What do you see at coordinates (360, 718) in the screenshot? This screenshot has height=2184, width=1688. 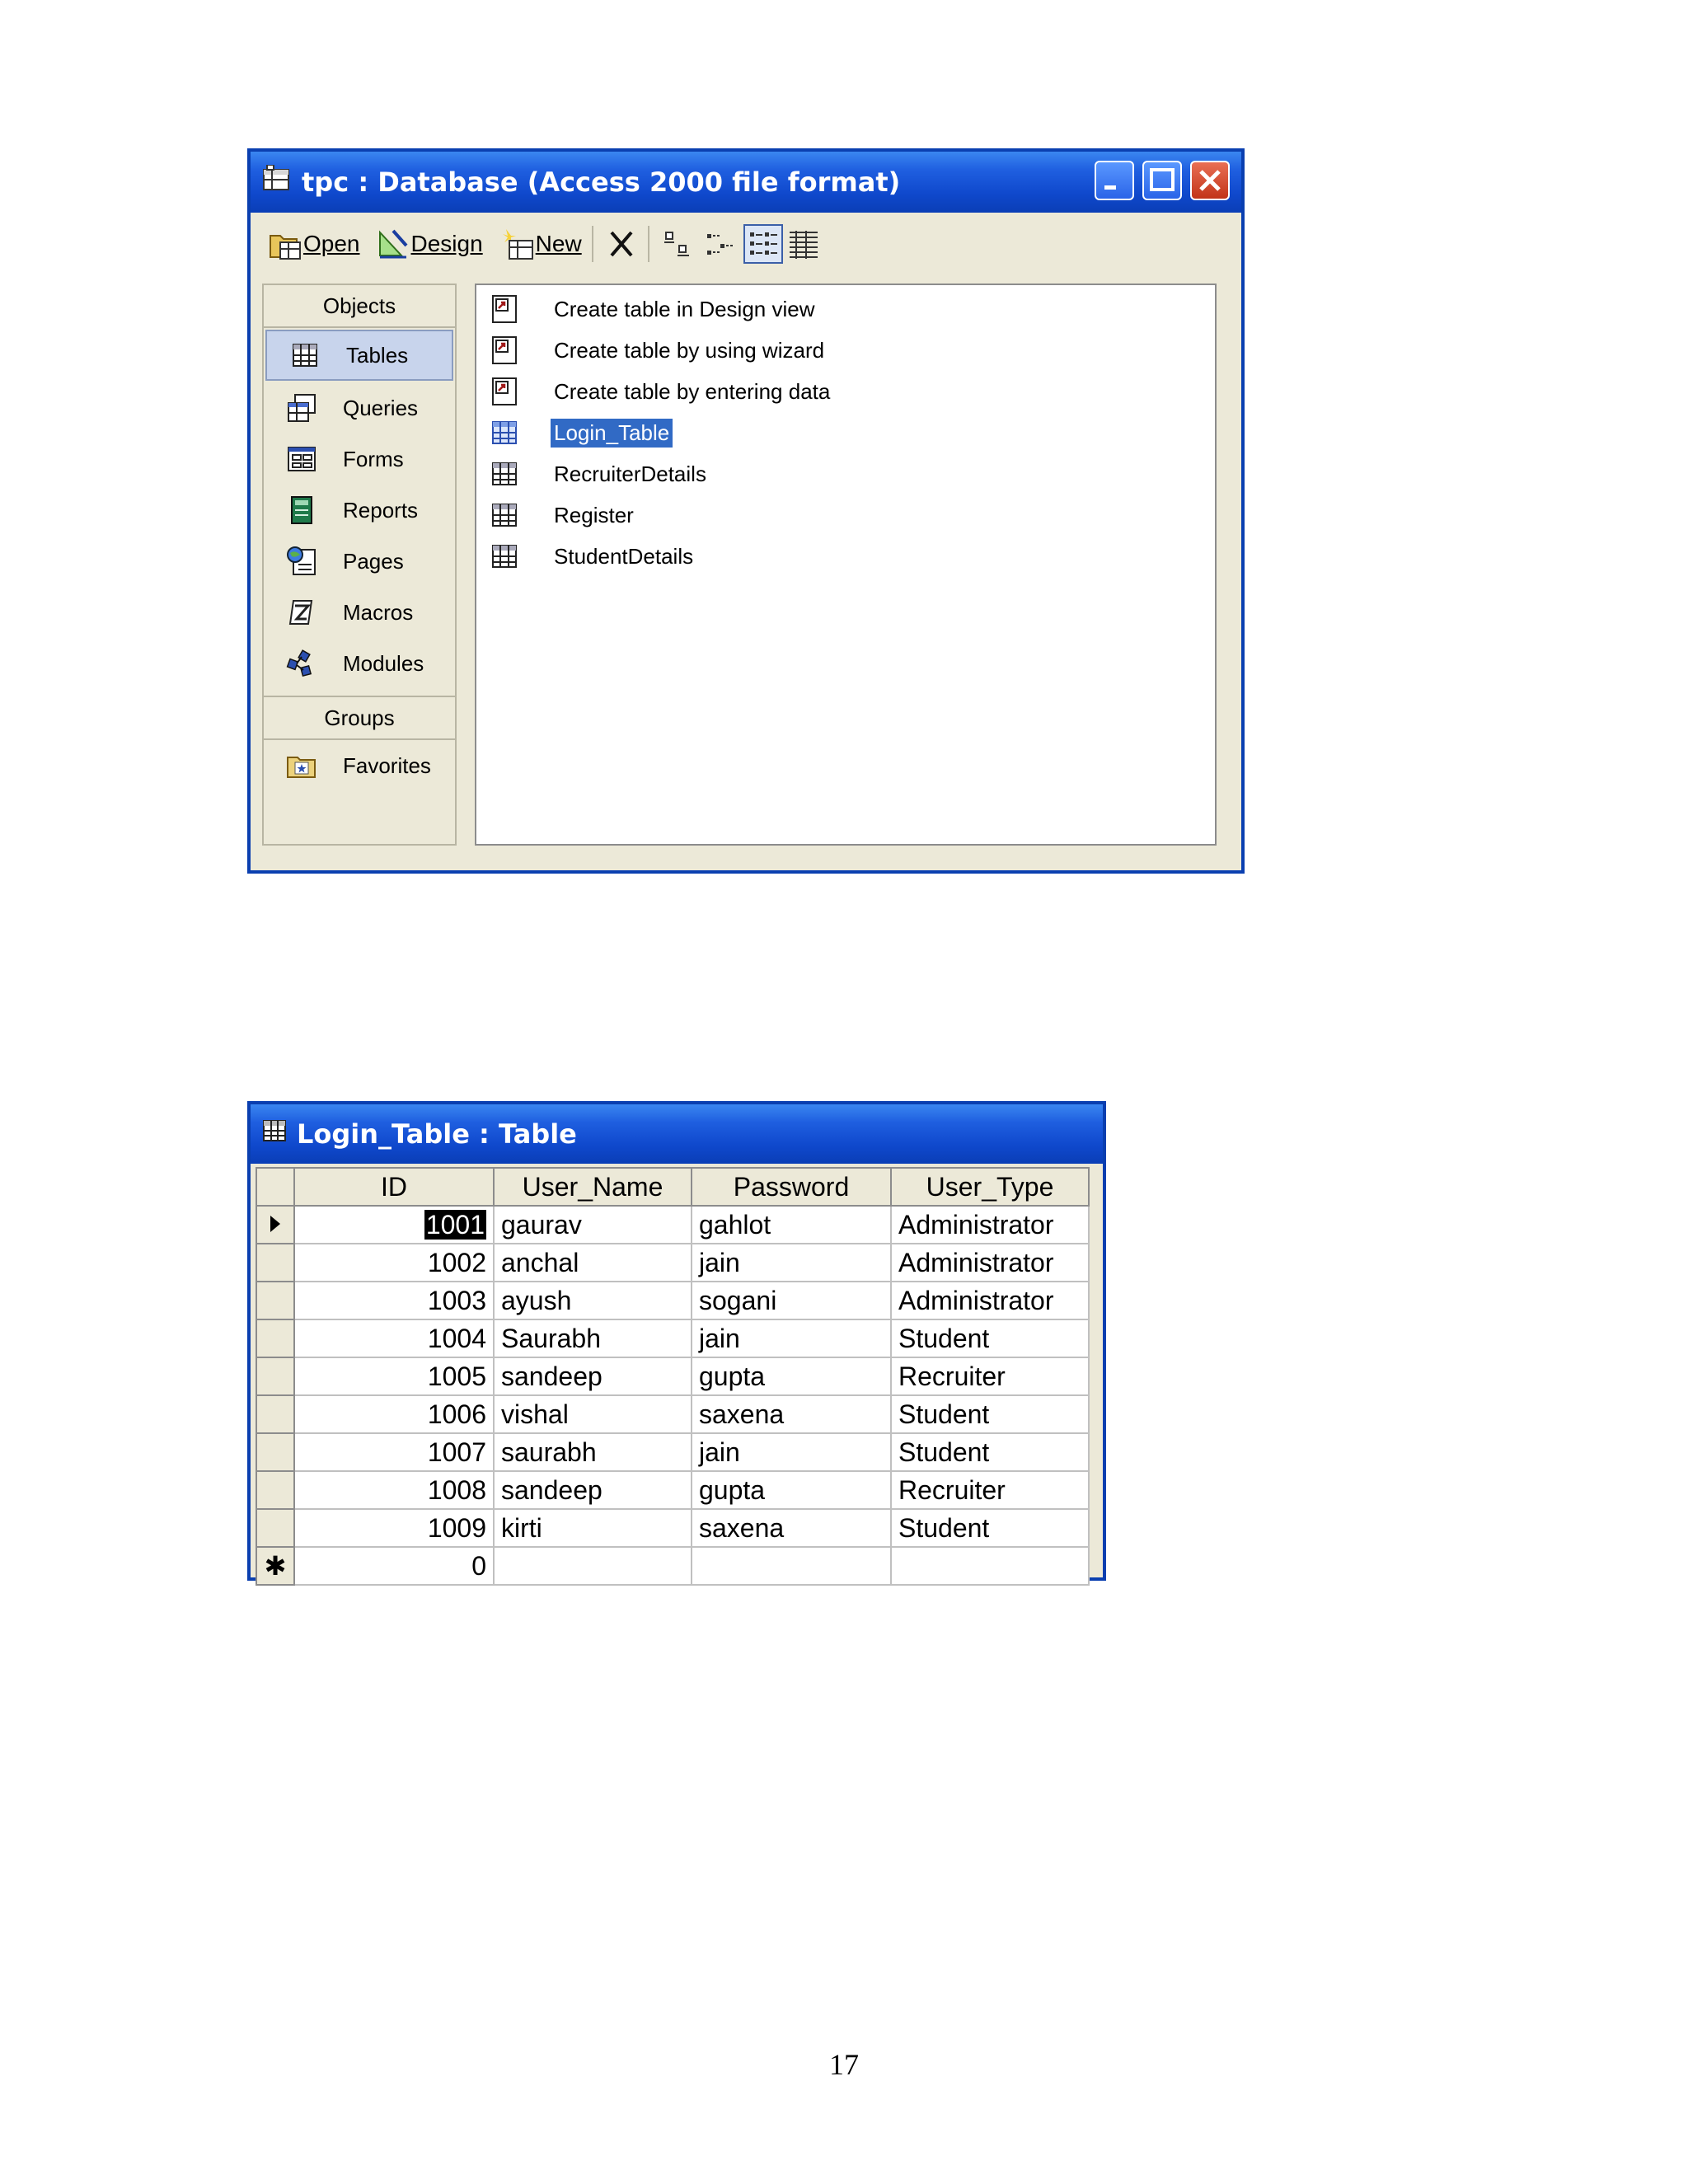 I see `groups-header: Groups` at bounding box center [360, 718].